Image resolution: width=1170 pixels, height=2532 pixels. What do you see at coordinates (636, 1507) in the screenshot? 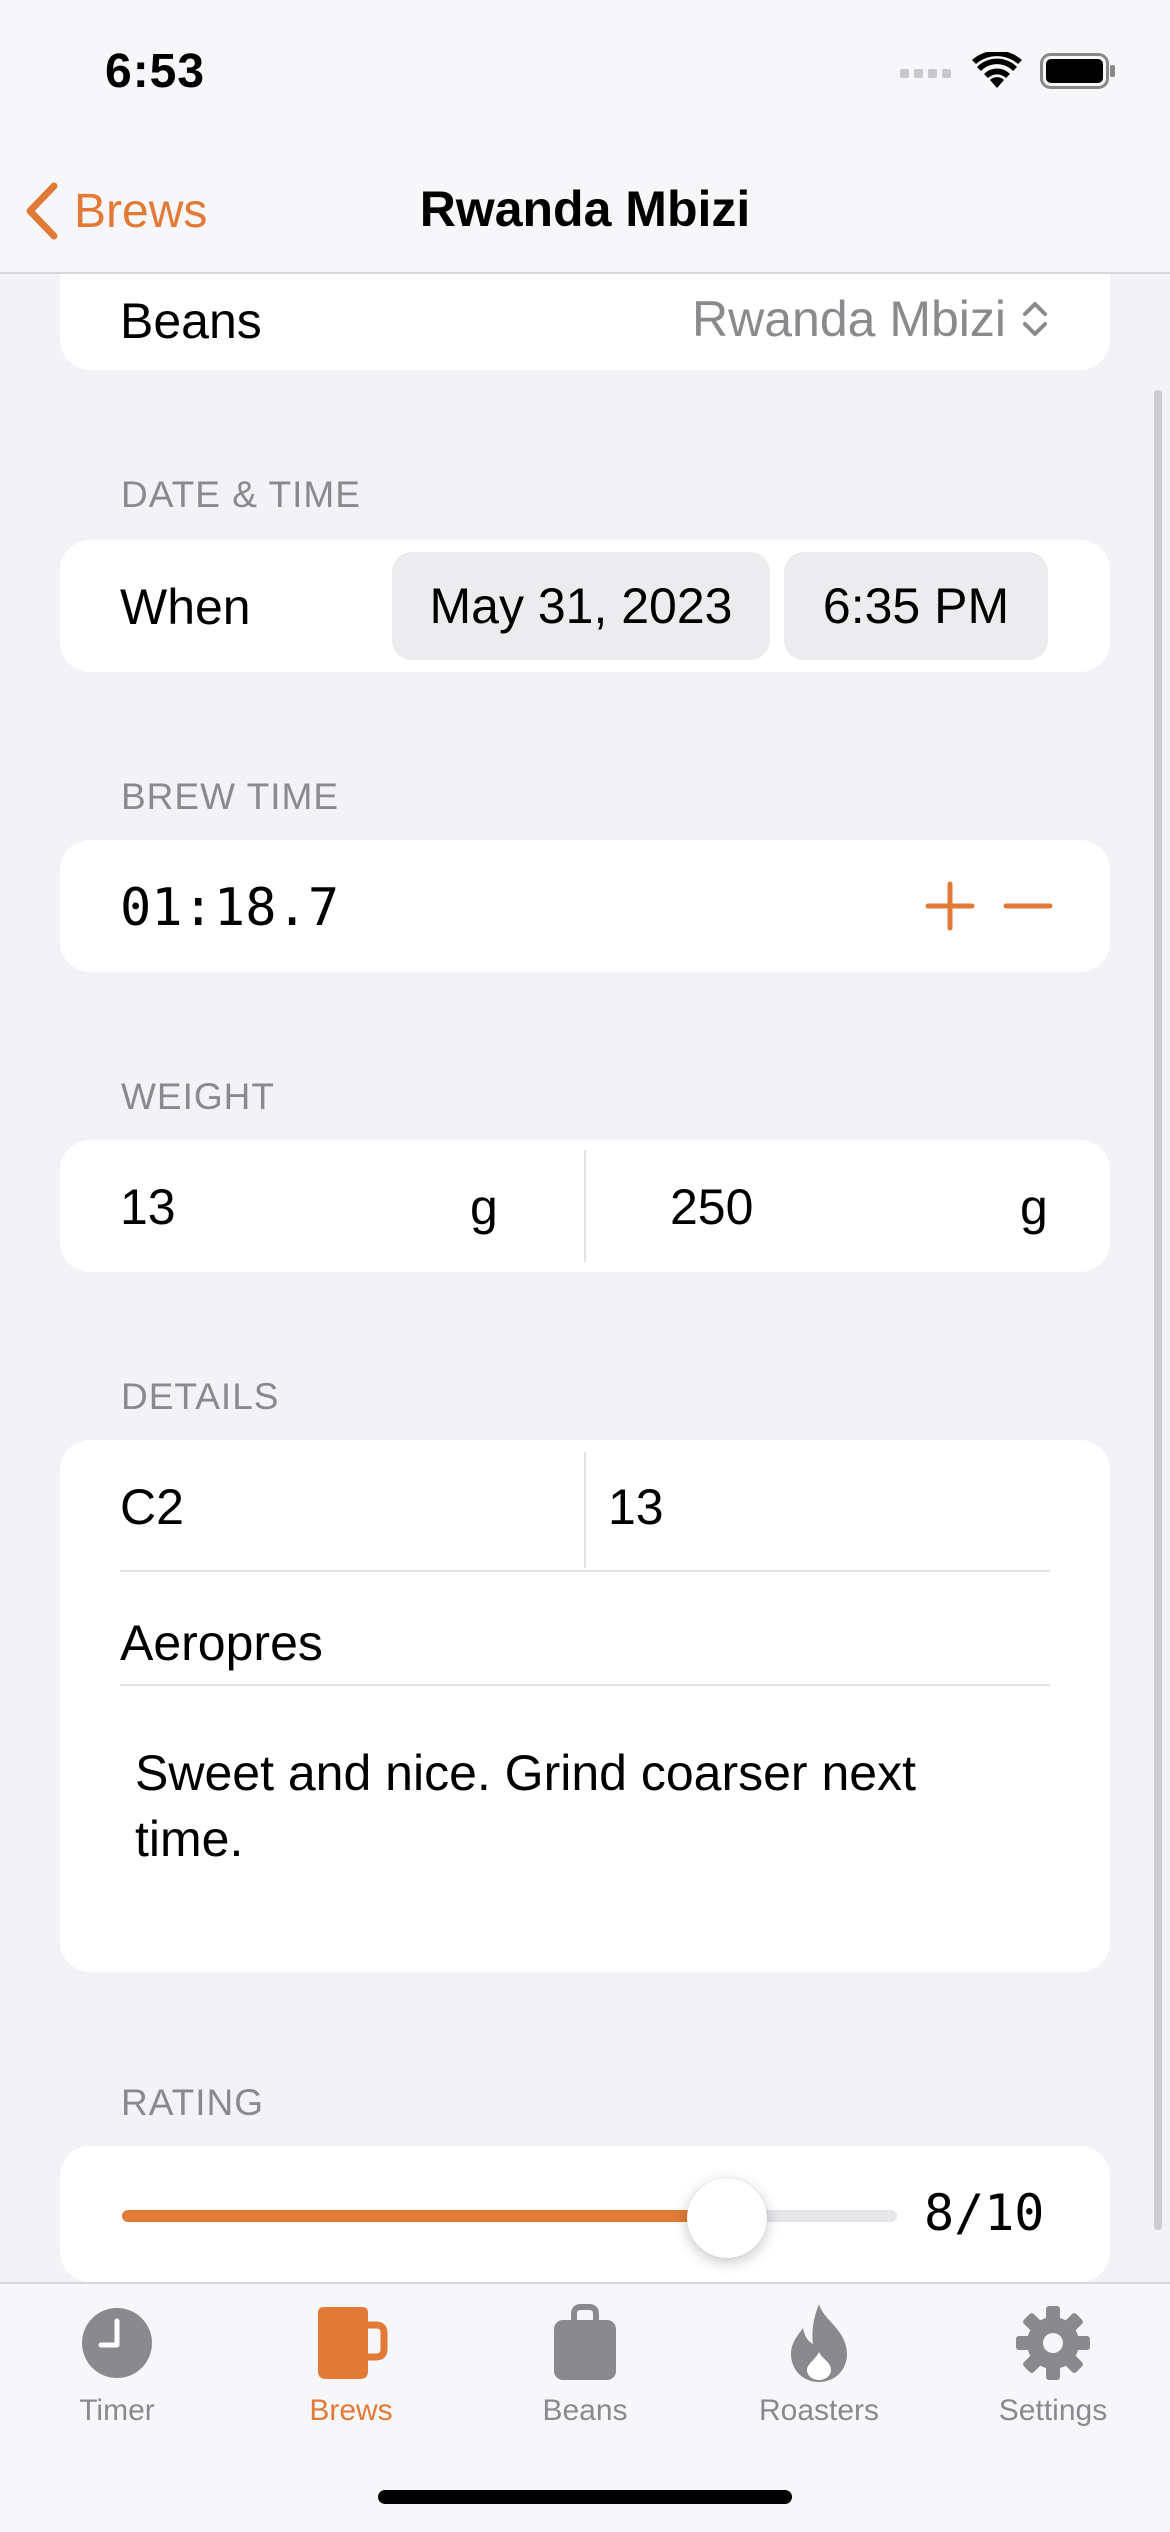
I see `grind-setting-input: 13` at bounding box center [636, 1507].